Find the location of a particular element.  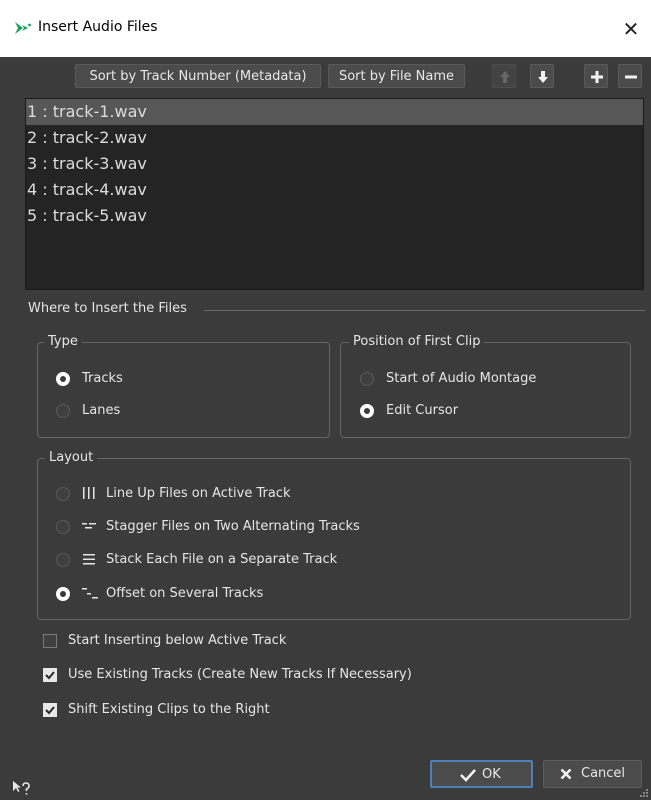

list-item: 4 : track-4.wav is located at coordinates (334, 190).